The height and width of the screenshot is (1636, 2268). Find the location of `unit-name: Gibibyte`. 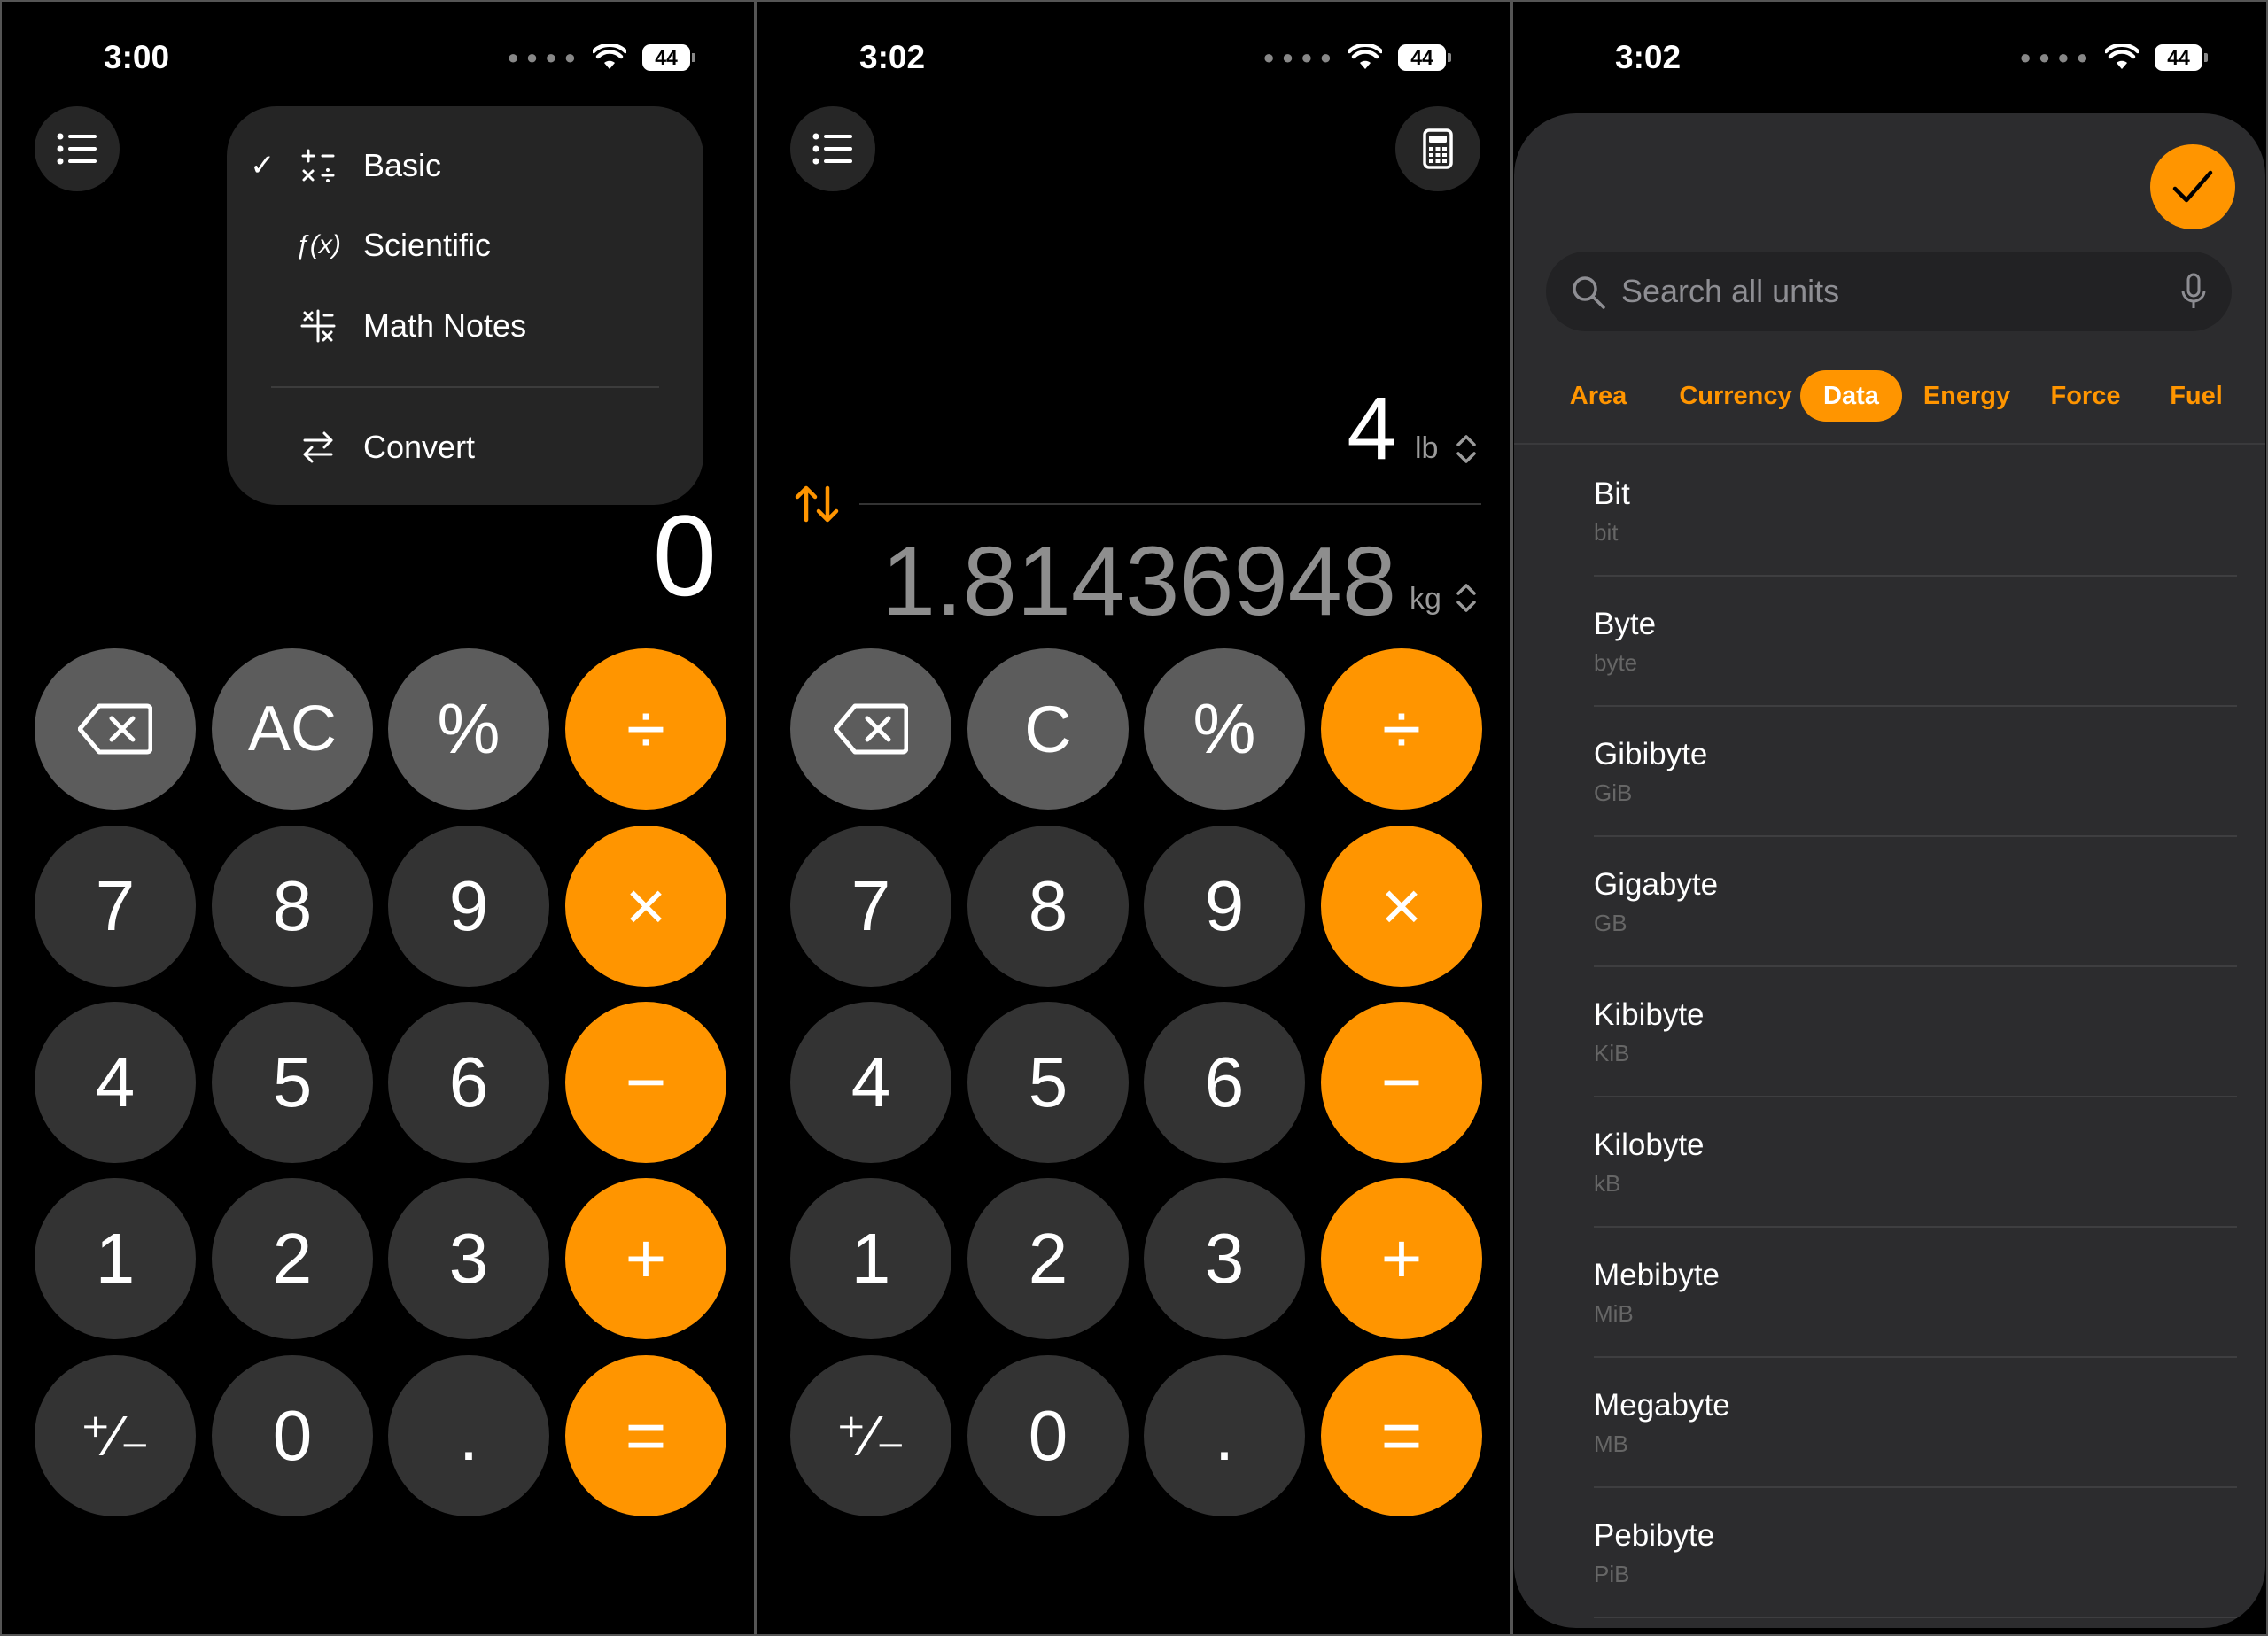

unit-name: Gibibyte is located at coordinates (1651, 754).